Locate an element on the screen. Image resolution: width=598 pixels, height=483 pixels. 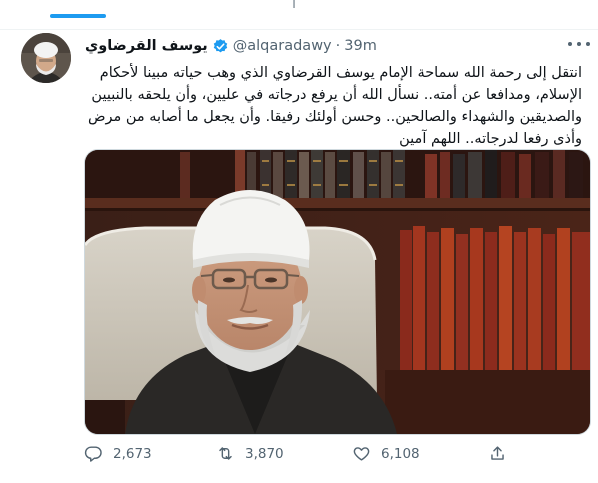
retweet-icon is located at coordinates (225, 453).